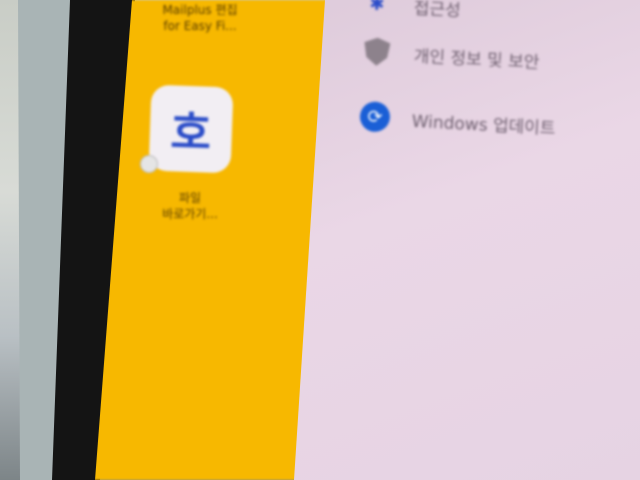  I want to click on settings-item-label: 개인 정보 및 보안, so click(476, 59).